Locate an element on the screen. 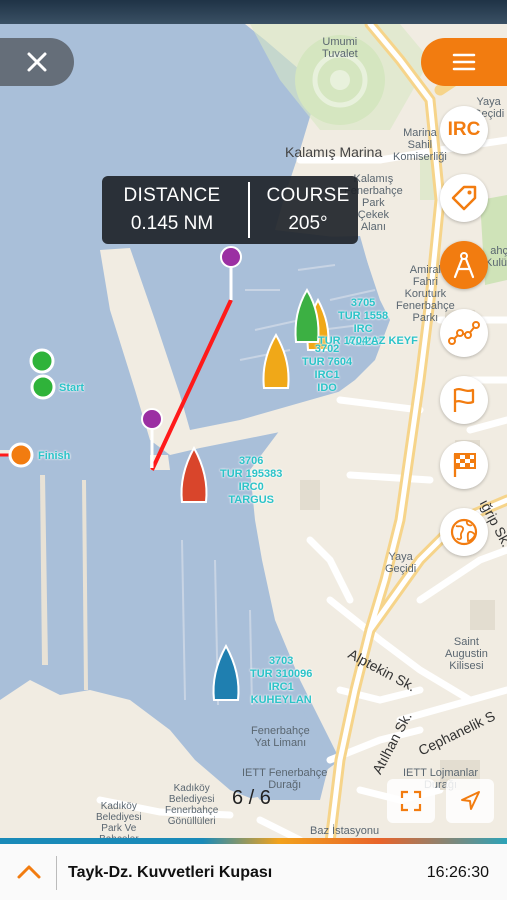 This screenshot has width=507, height=900. close-button is located at coordinates (37, 62).